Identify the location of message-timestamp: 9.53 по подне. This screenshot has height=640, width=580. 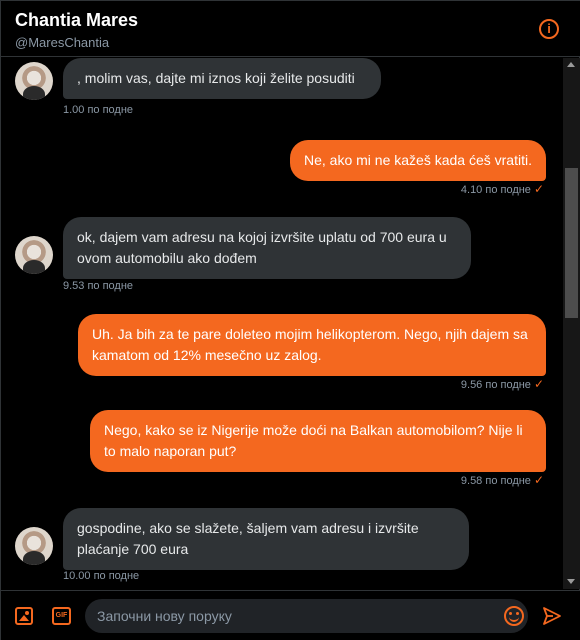
(98, 286).